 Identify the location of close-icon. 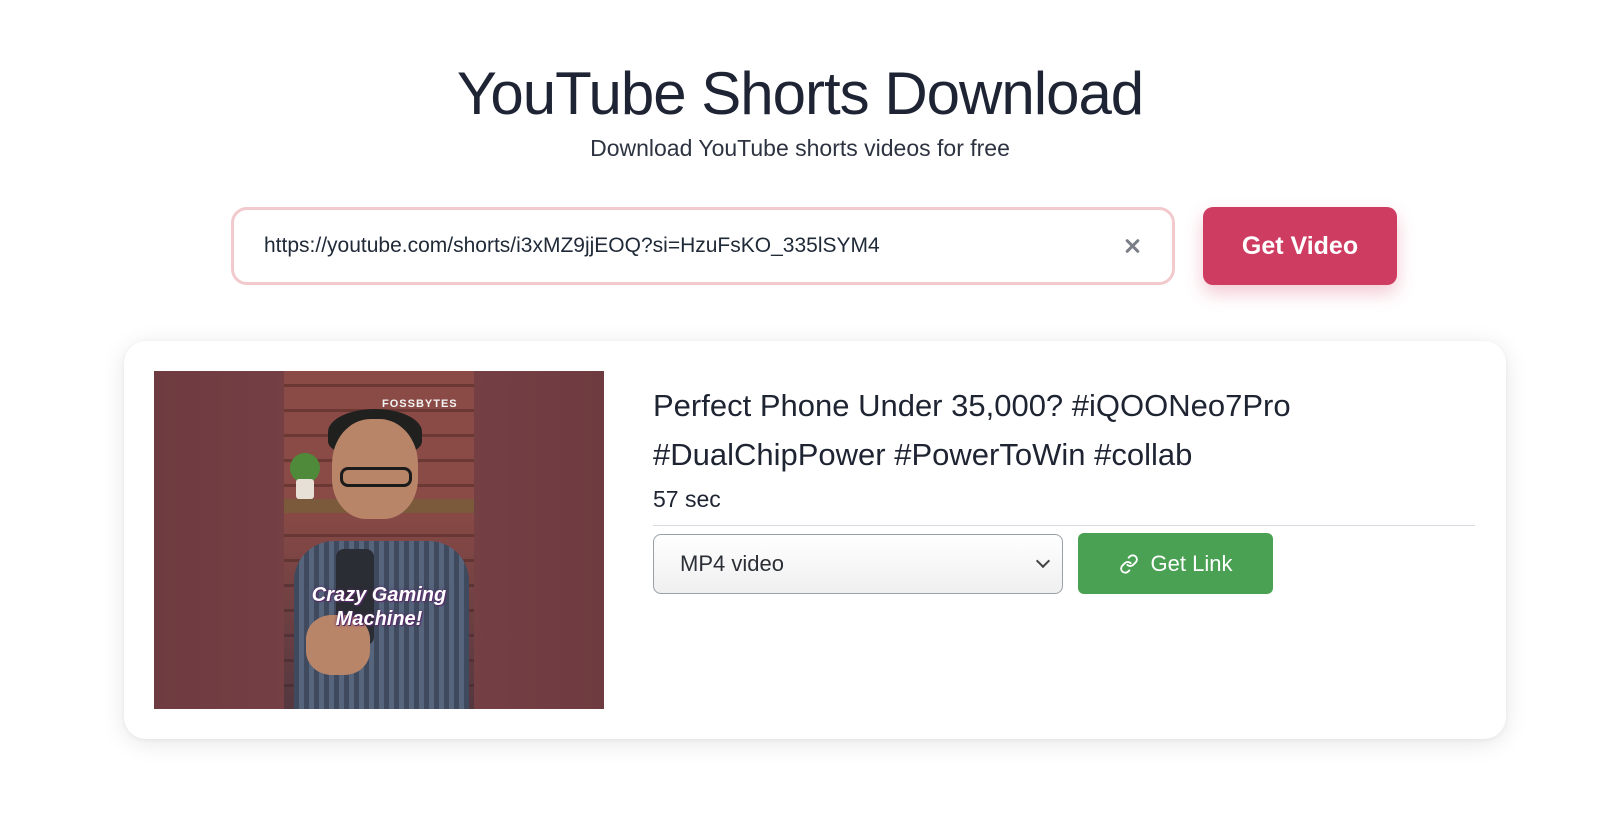
(1132, 246).